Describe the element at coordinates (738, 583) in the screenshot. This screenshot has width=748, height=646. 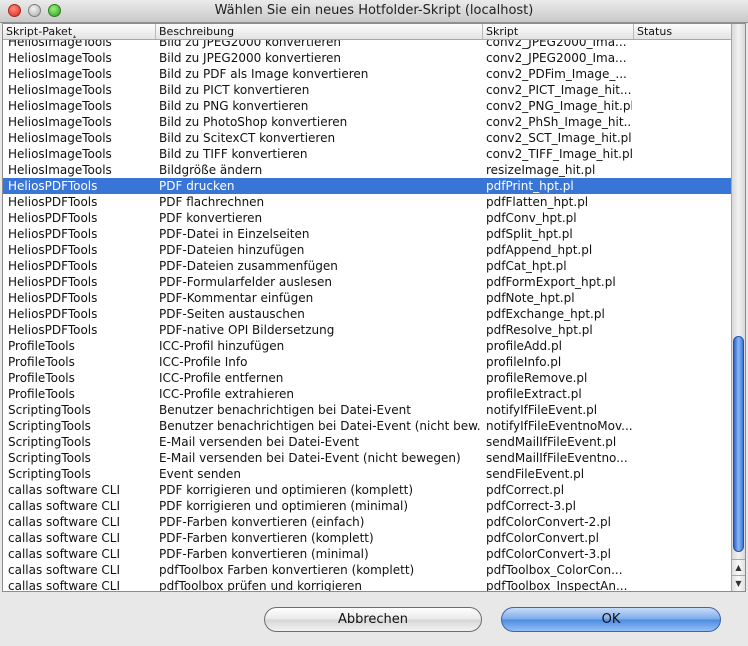
I see `scroll-down-icon: ▼` at that location.